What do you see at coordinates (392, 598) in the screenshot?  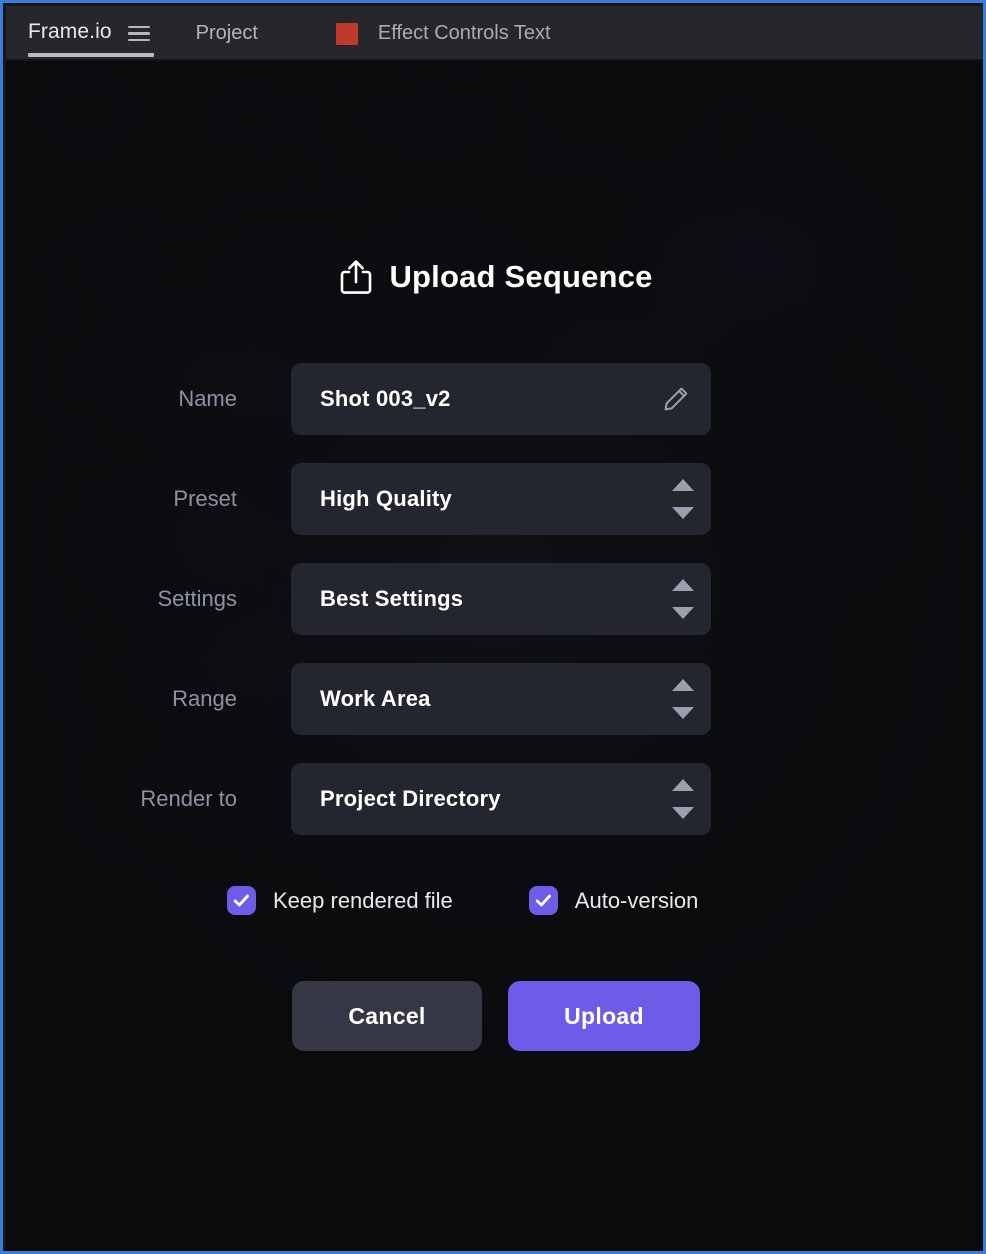 I see `settings-select-value: Best Settings` at bounding box center [392, 598].